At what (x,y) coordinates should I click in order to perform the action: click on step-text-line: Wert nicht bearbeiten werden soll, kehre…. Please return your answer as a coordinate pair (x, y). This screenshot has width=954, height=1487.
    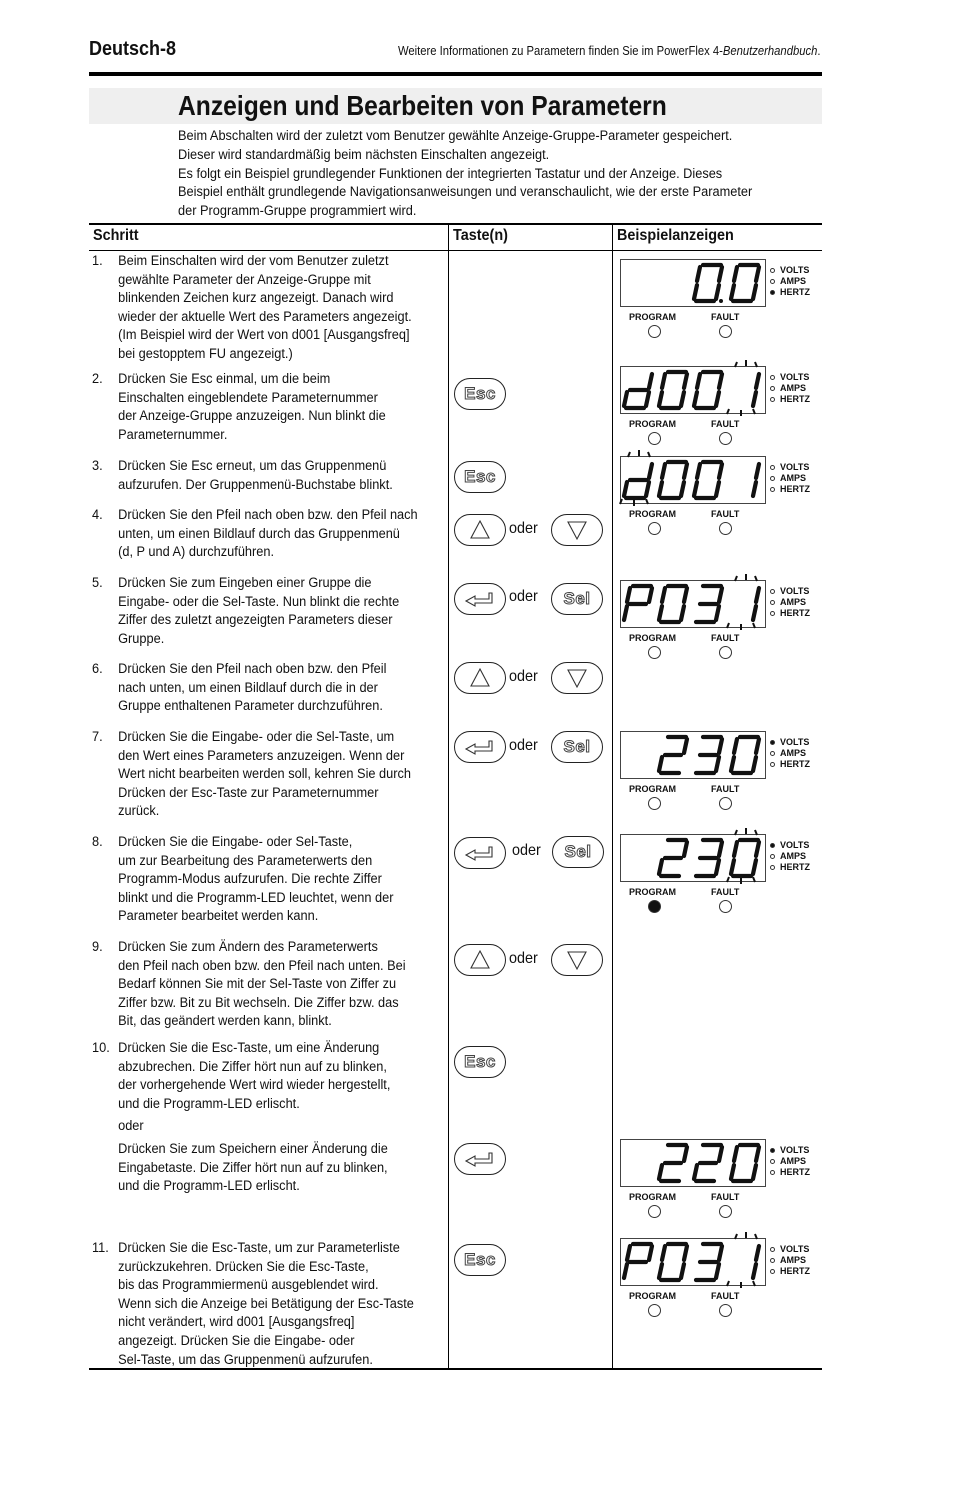
    Looking at the image, I should click on (265, 774).